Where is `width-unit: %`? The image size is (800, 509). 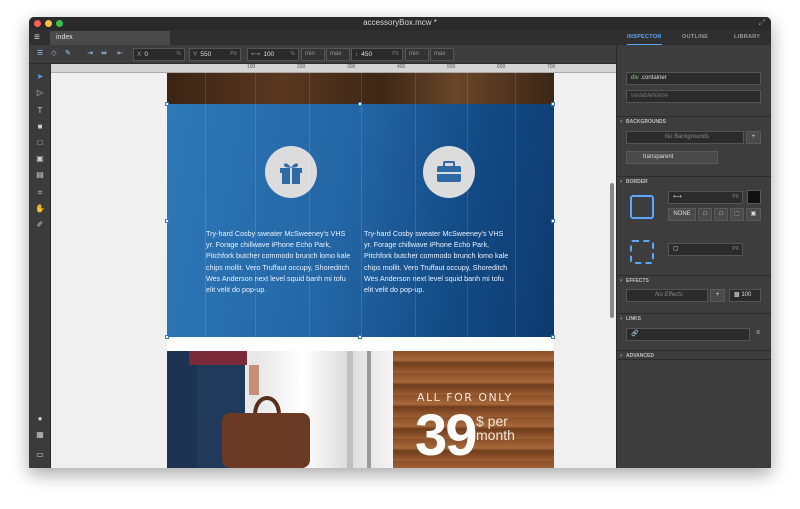 width-unit: % is located at coordinates (292, 54).